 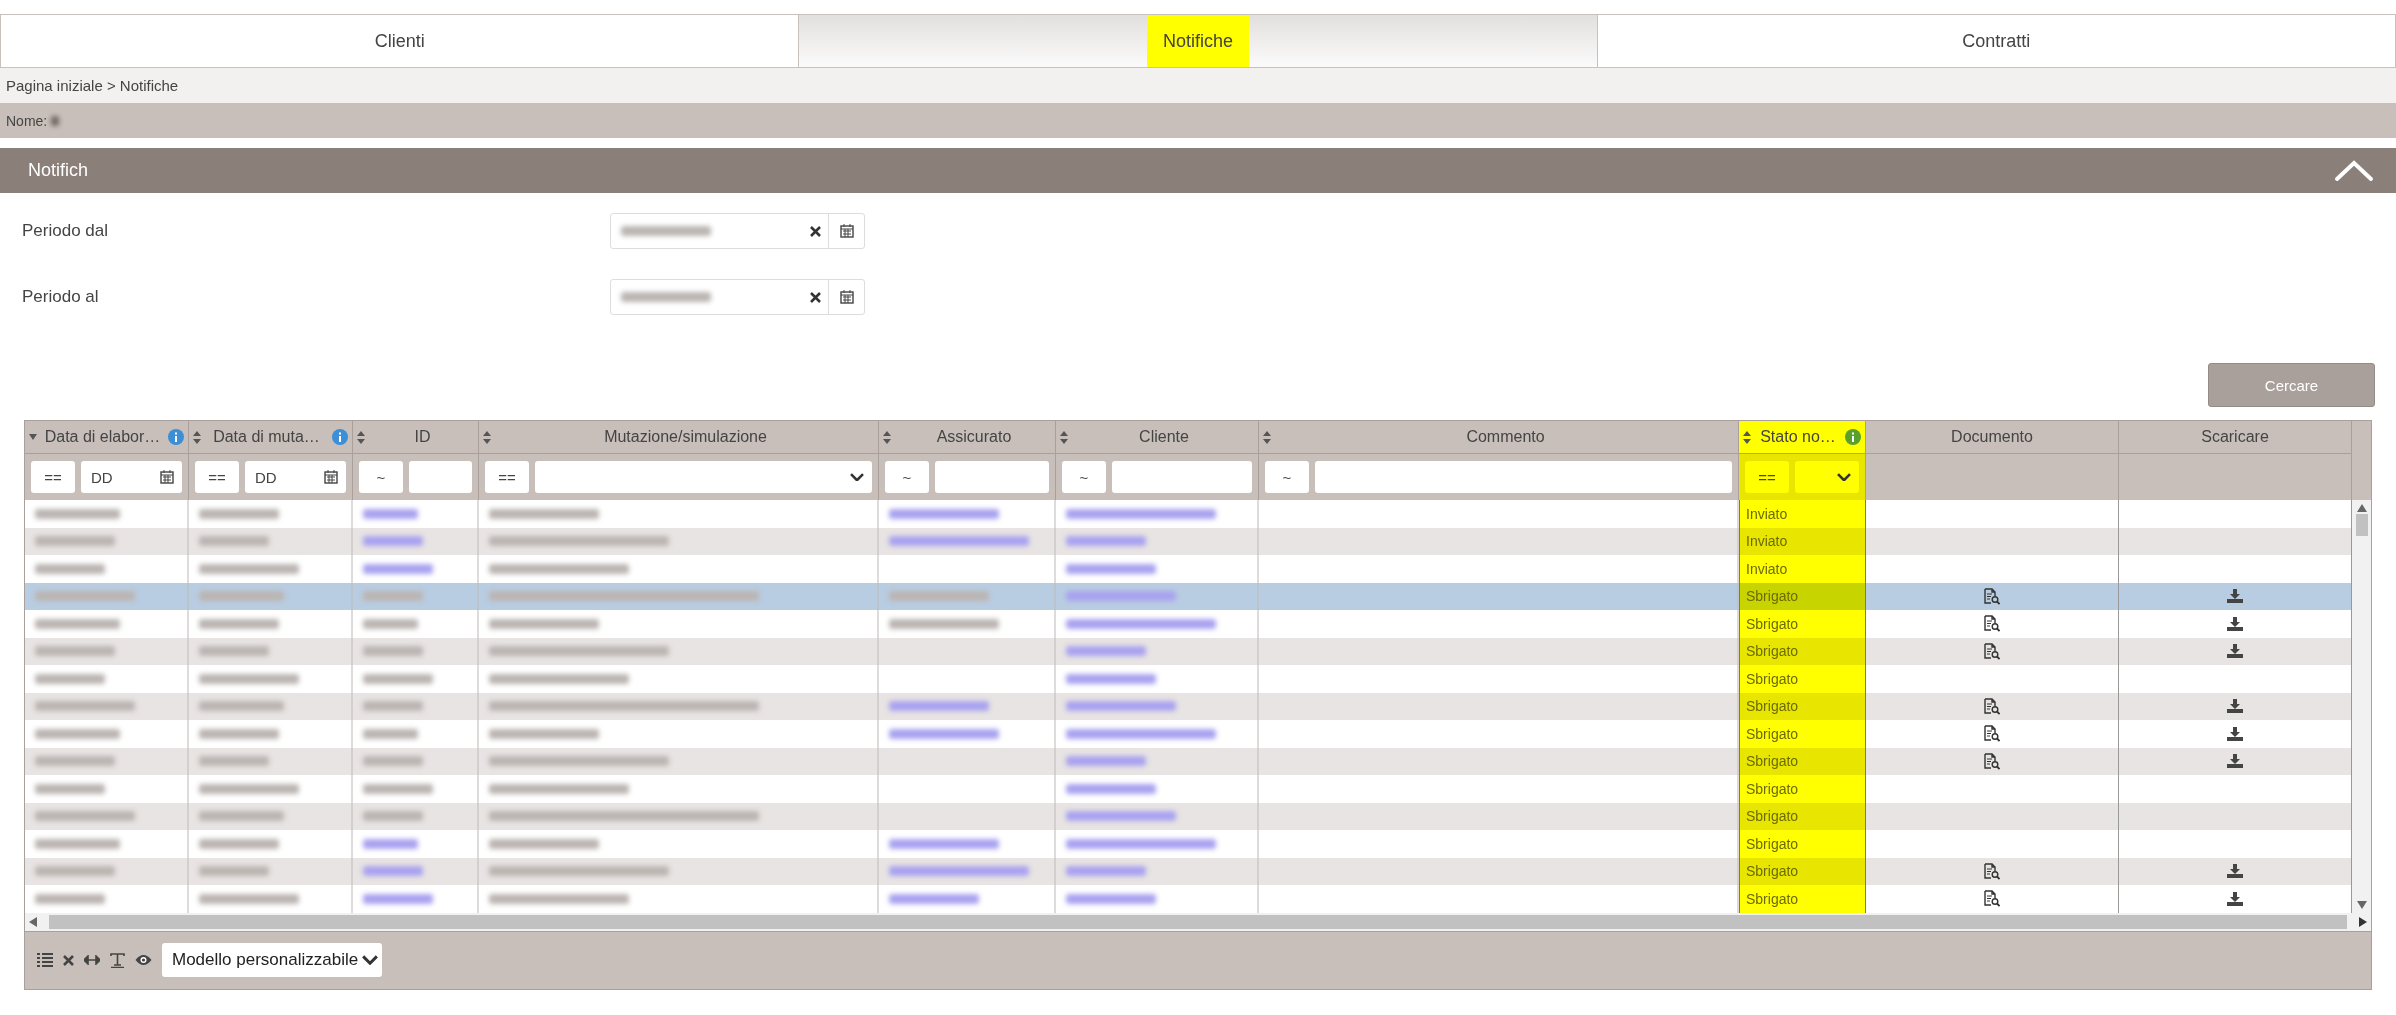 I want to click on eye-icon, so click(x=143, y=960).